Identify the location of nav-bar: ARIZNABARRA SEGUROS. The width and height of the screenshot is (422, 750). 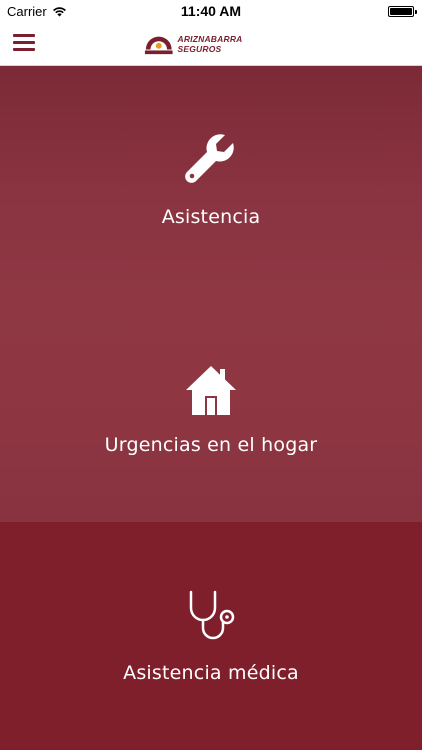
(211, 44).